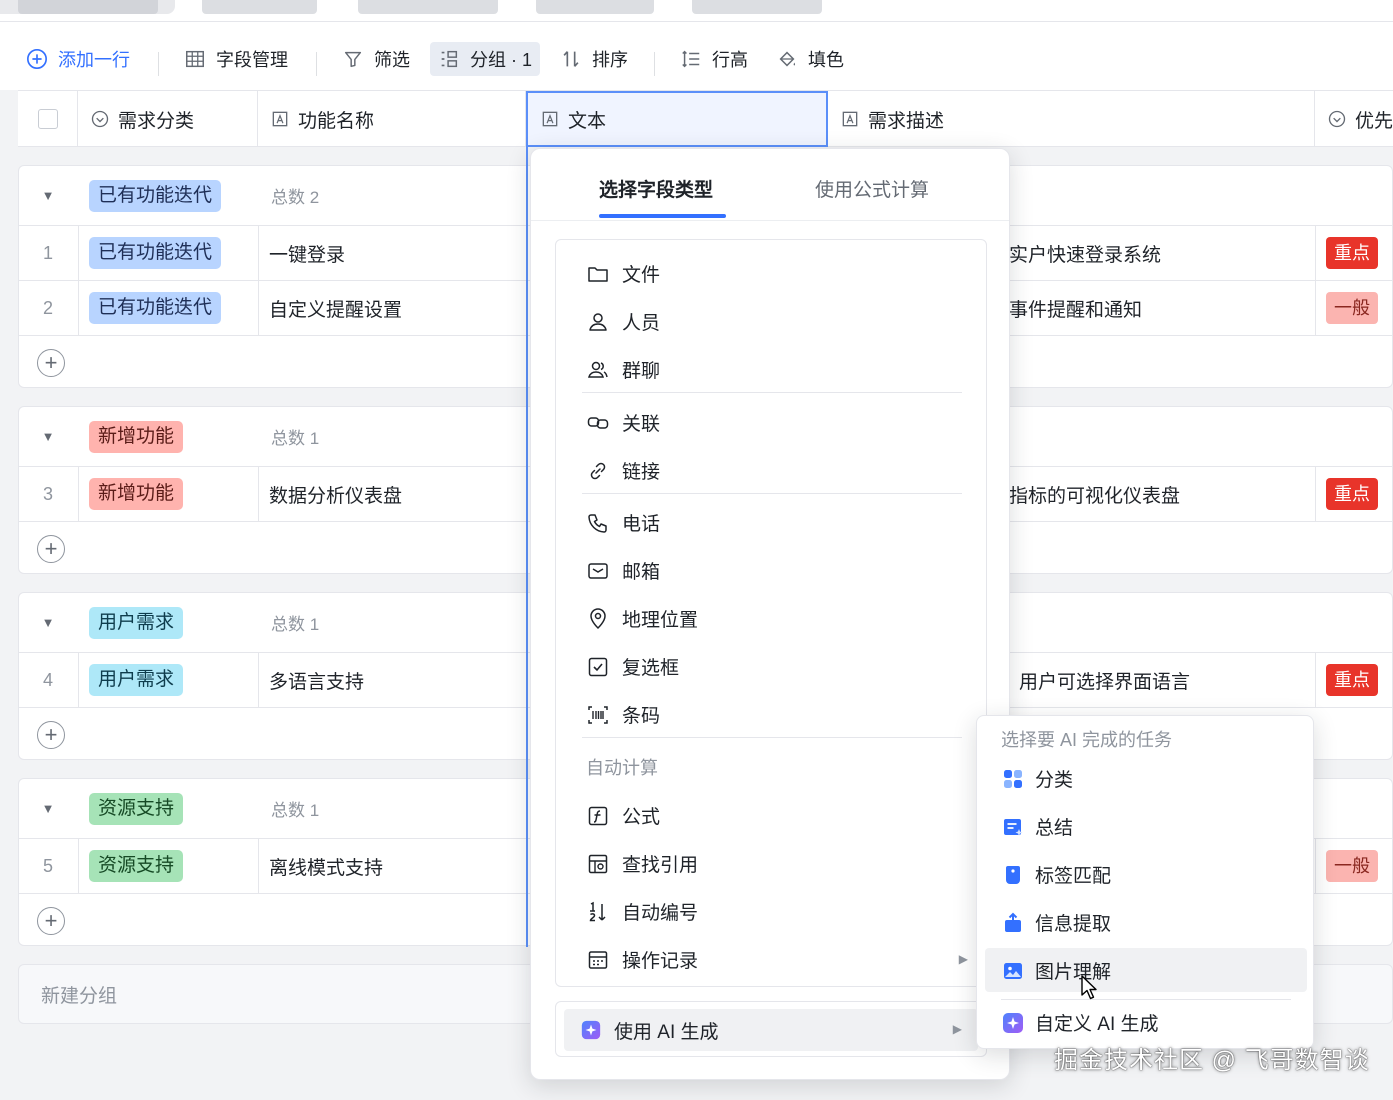  I want to click on field-type-file: 文件, so click(623, 273).